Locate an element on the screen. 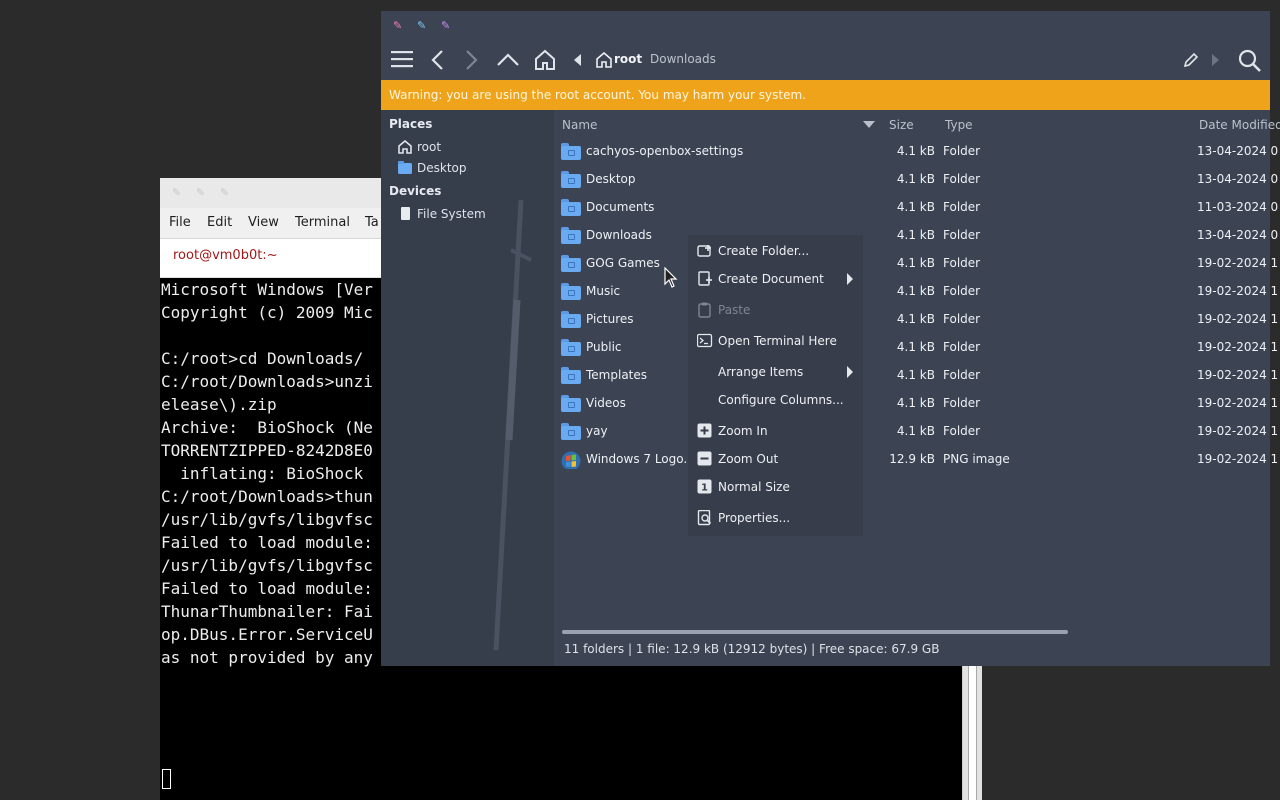  file-row: Music 4.1 kB Folder 19-02-2024 1 is located at coordinates (916, 292).